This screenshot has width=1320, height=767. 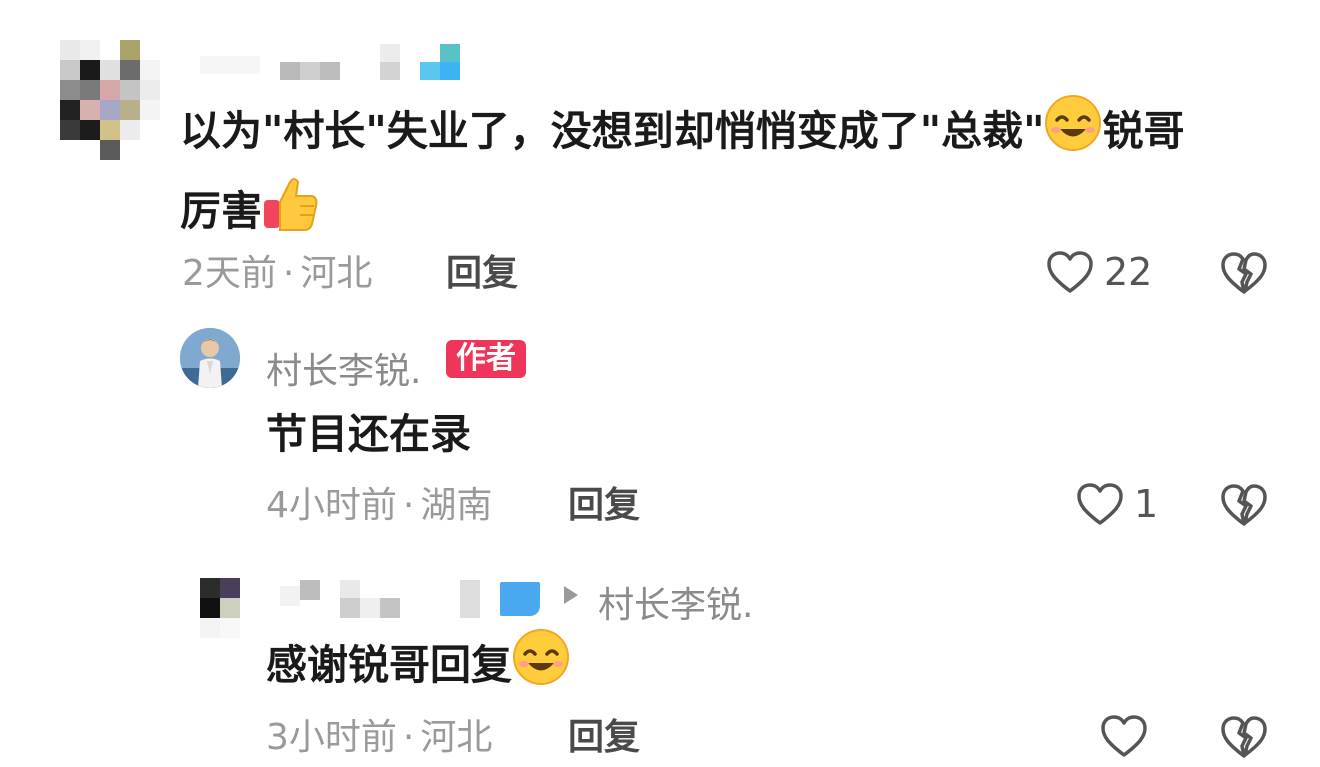 What do you see at coordinates (456, 505) in the screenshot?
I see `reply-location: 湖南` at bounding box center [456, 505].